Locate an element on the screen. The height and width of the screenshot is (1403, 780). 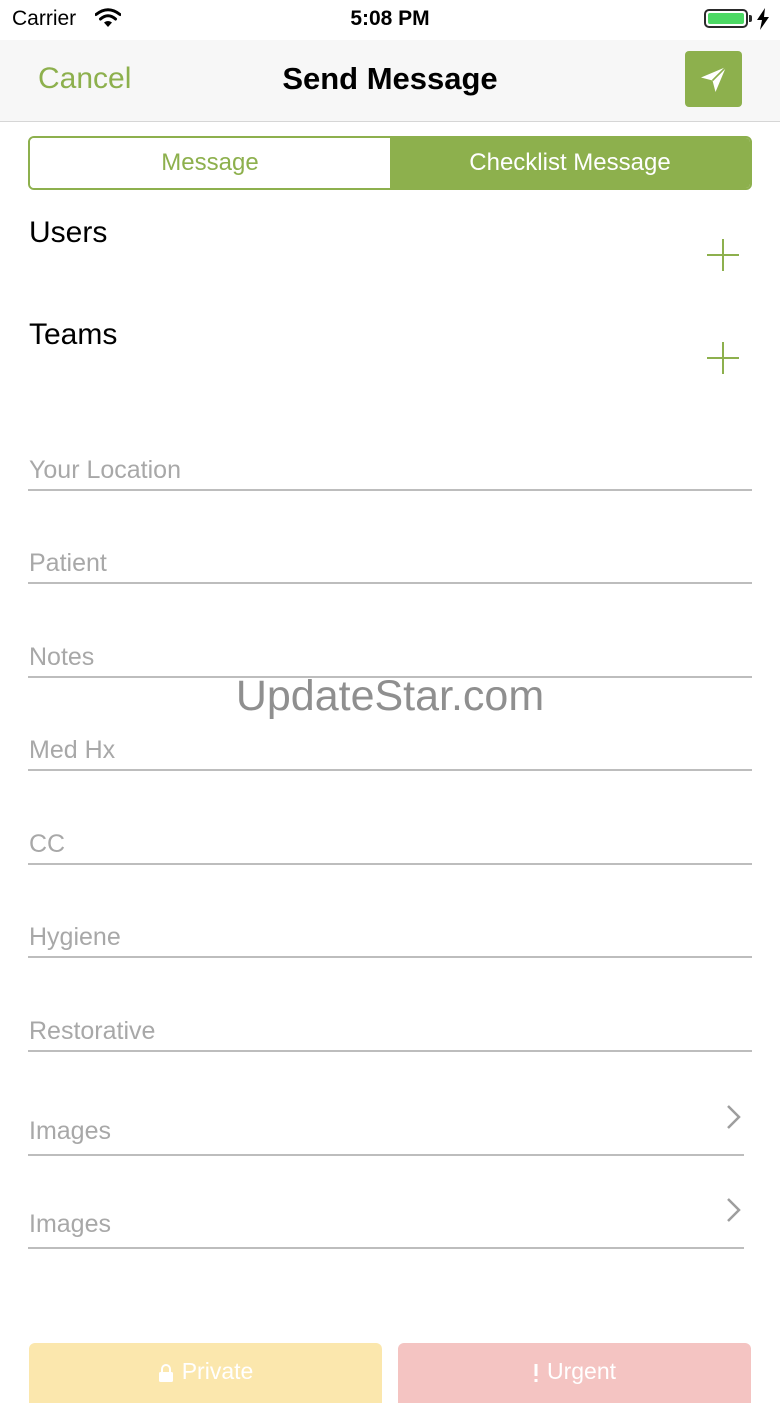
segment-checklist-message: Checklist Message is located at coordinates (570, 163).